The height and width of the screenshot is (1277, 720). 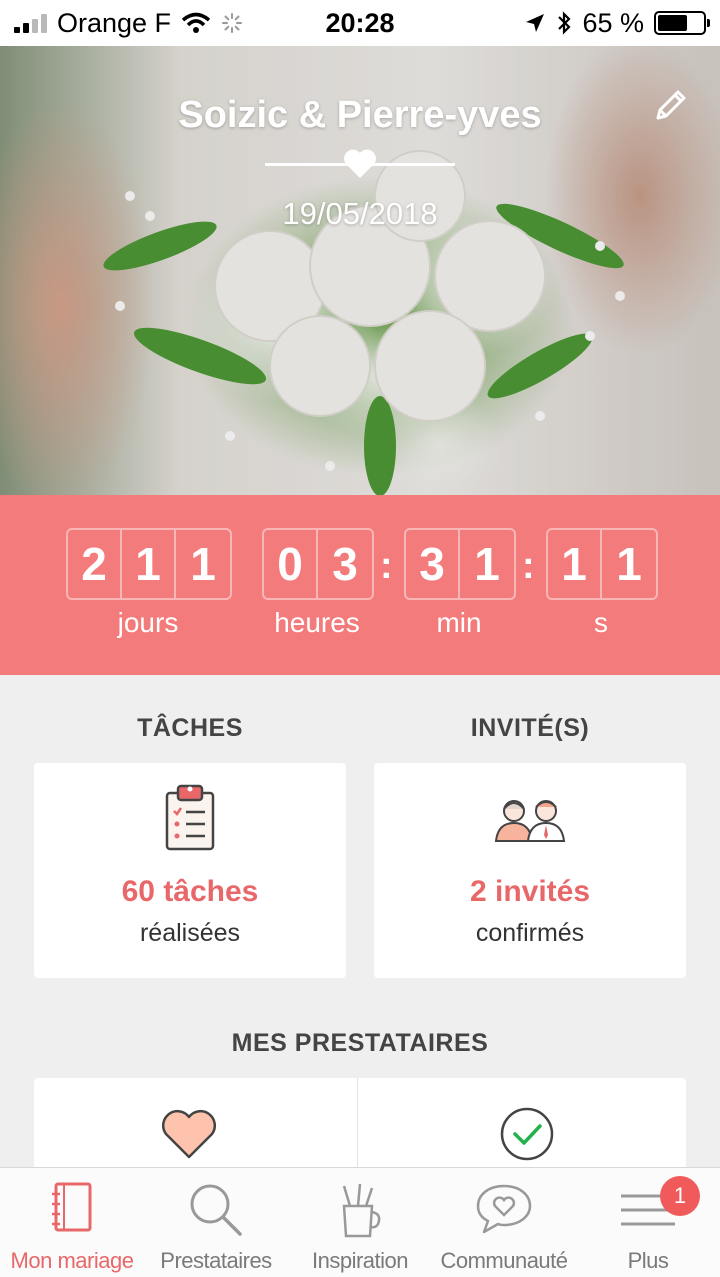 What do you see at coordinates (361, 1210) in the screenshot?
I see `pencil-cup-icon` at bounding box center [361, 1210].